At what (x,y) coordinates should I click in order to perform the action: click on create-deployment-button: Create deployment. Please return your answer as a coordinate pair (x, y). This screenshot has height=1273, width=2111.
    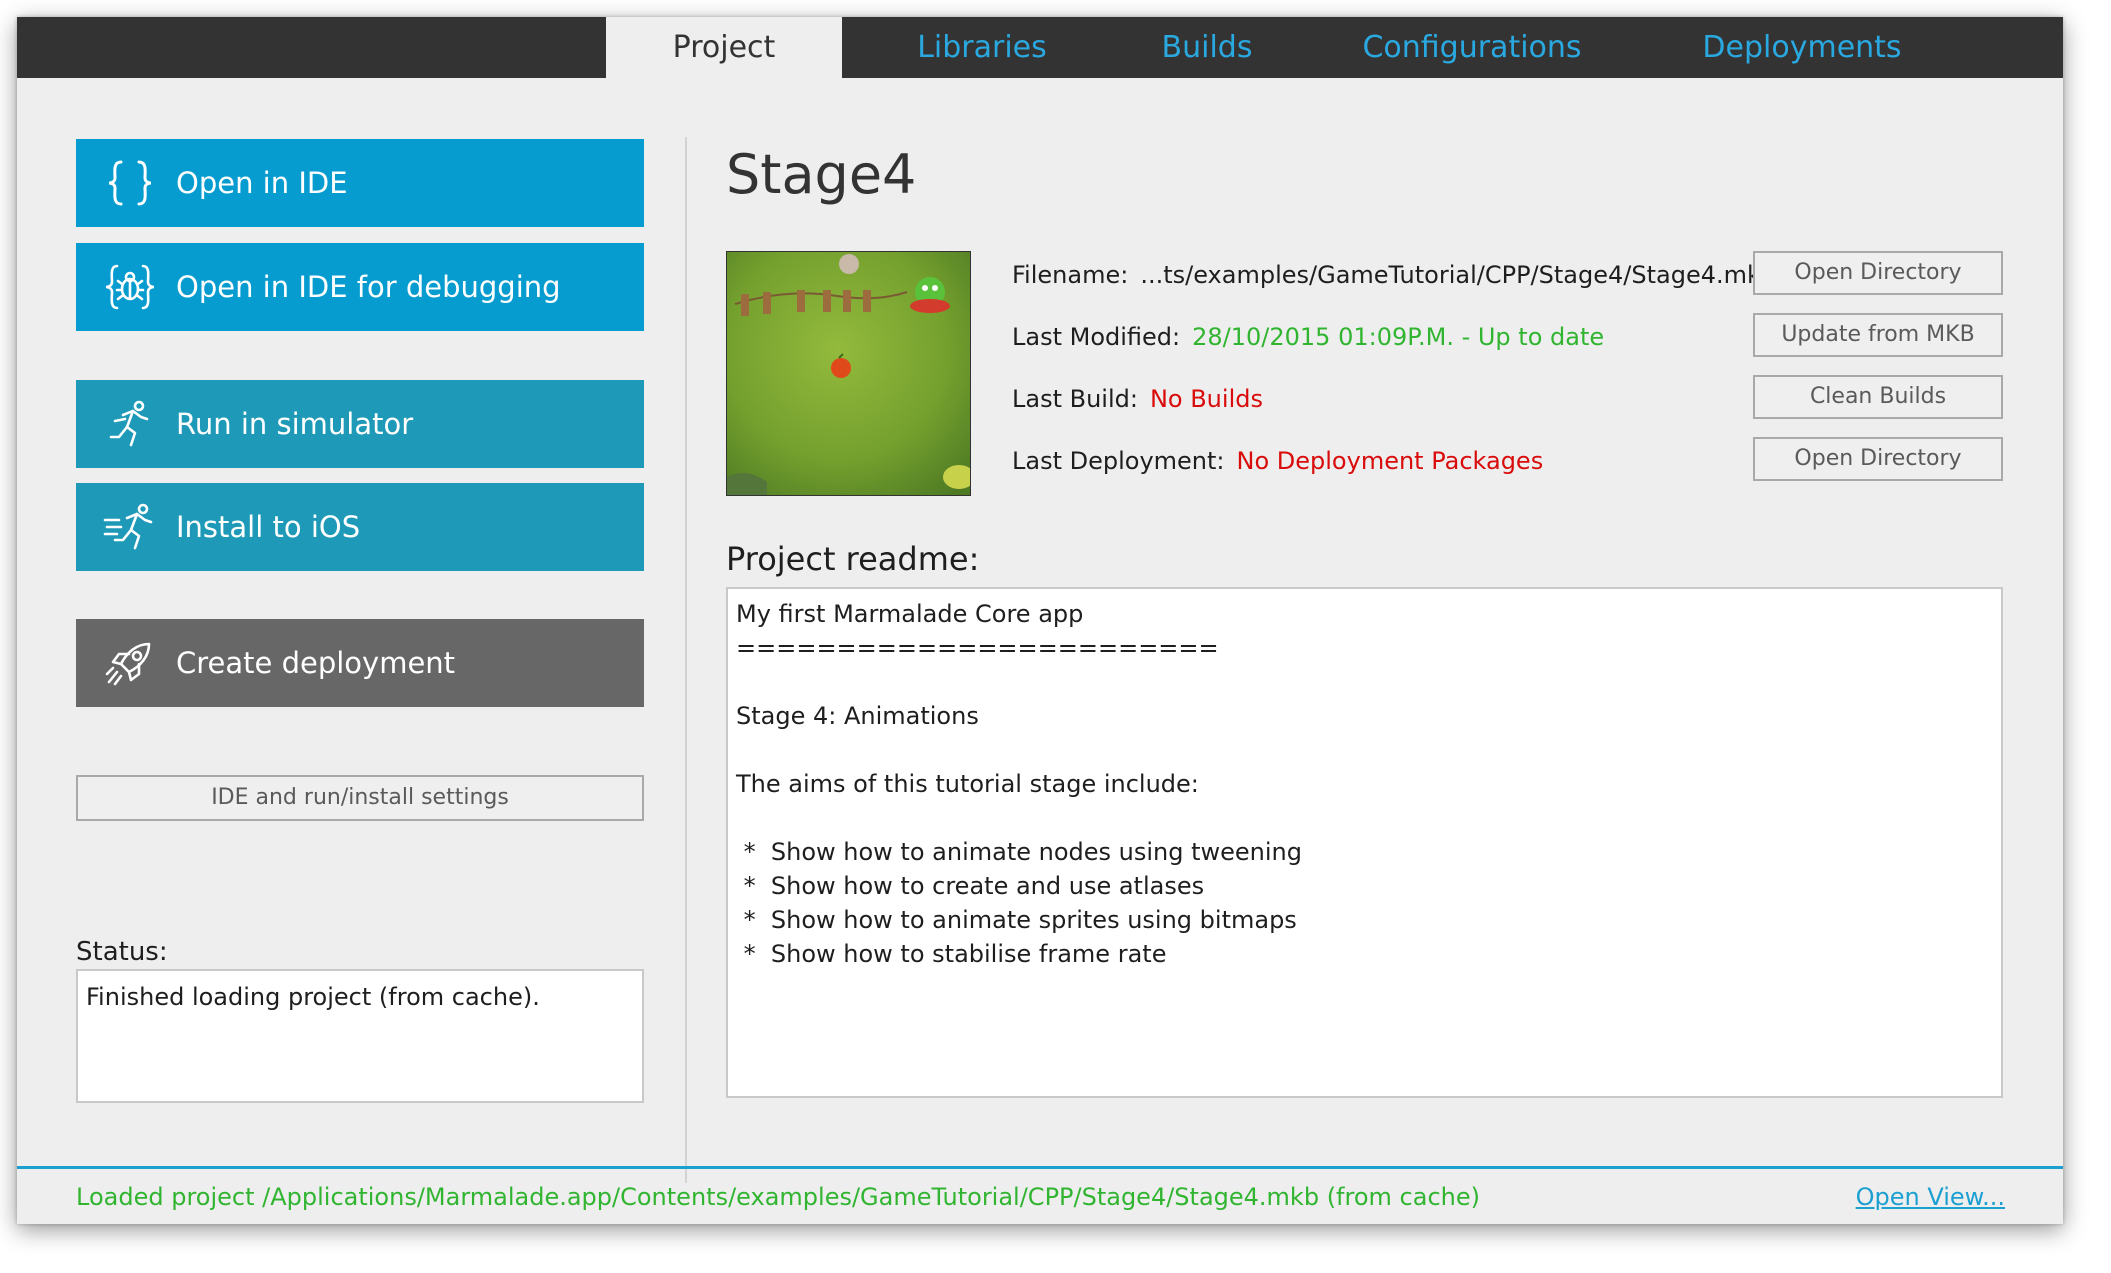
    Looking at the image, I should click on (360, 663).